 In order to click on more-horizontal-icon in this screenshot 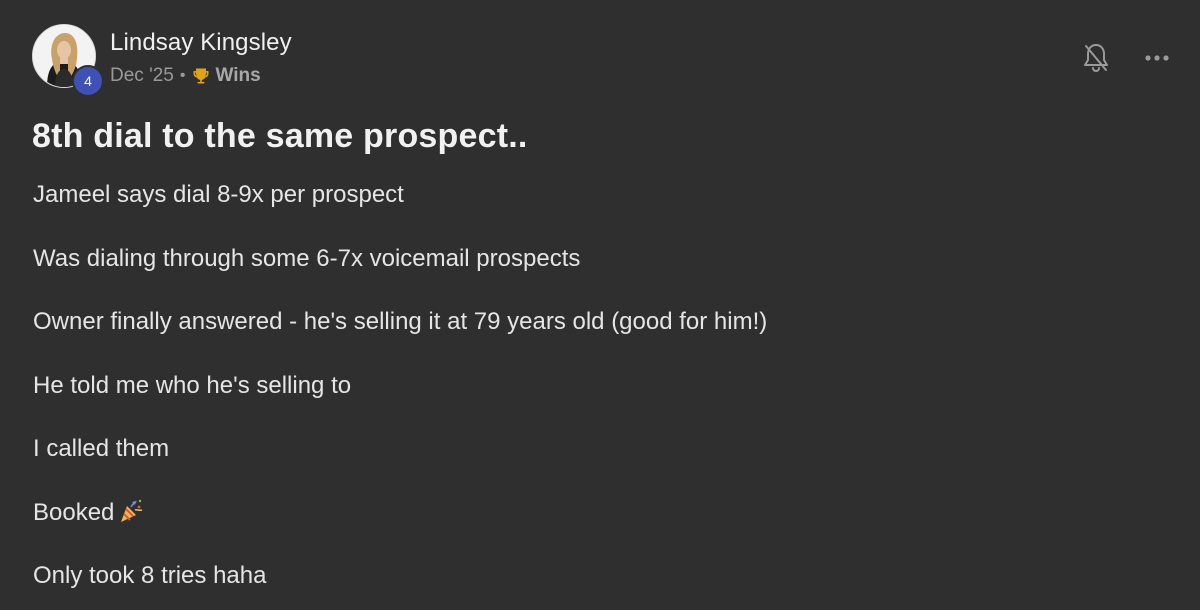, I will do `click(1157, 58)`.